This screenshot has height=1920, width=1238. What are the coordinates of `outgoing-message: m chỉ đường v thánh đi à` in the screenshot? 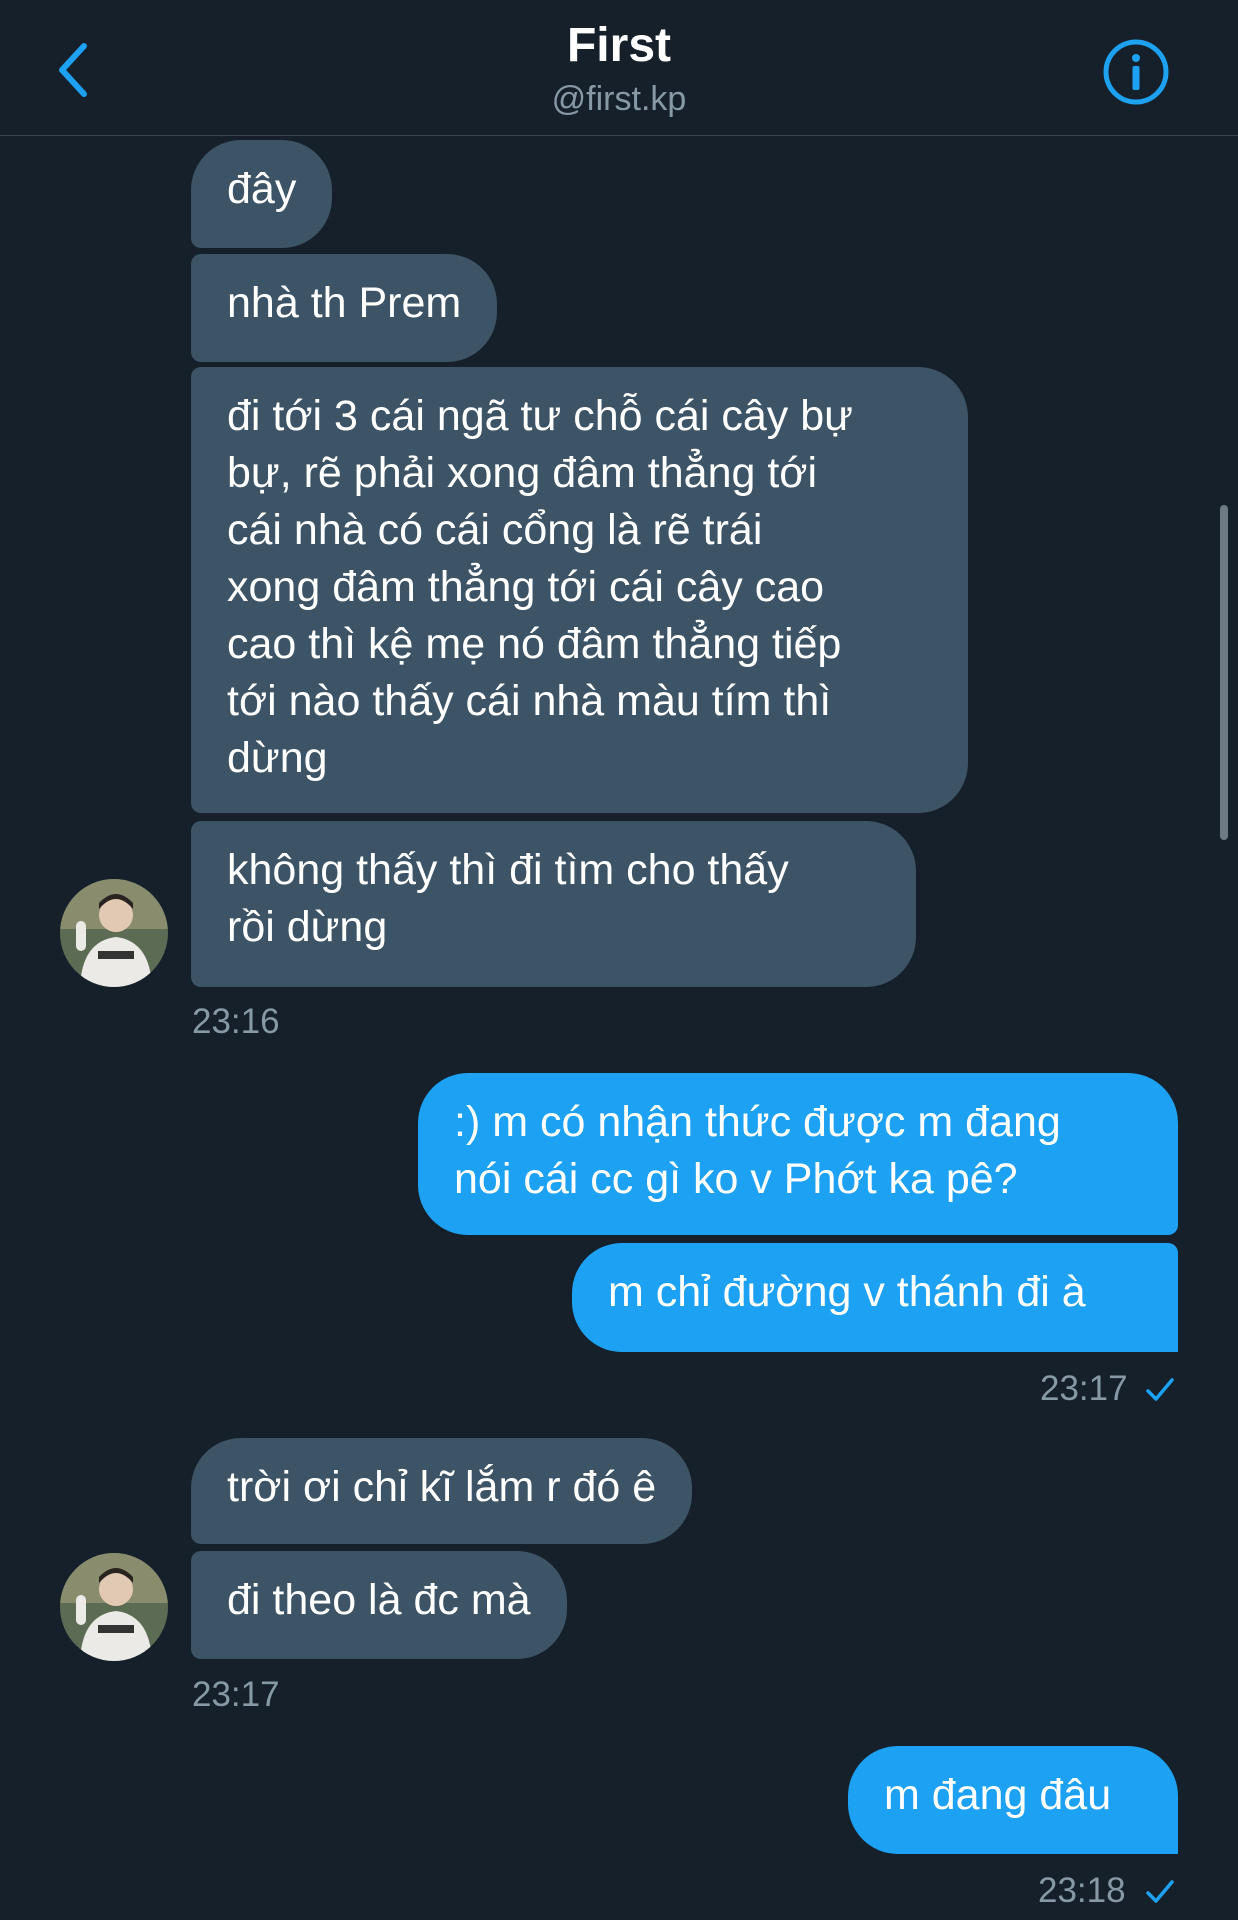 It's located at (875, 1297).